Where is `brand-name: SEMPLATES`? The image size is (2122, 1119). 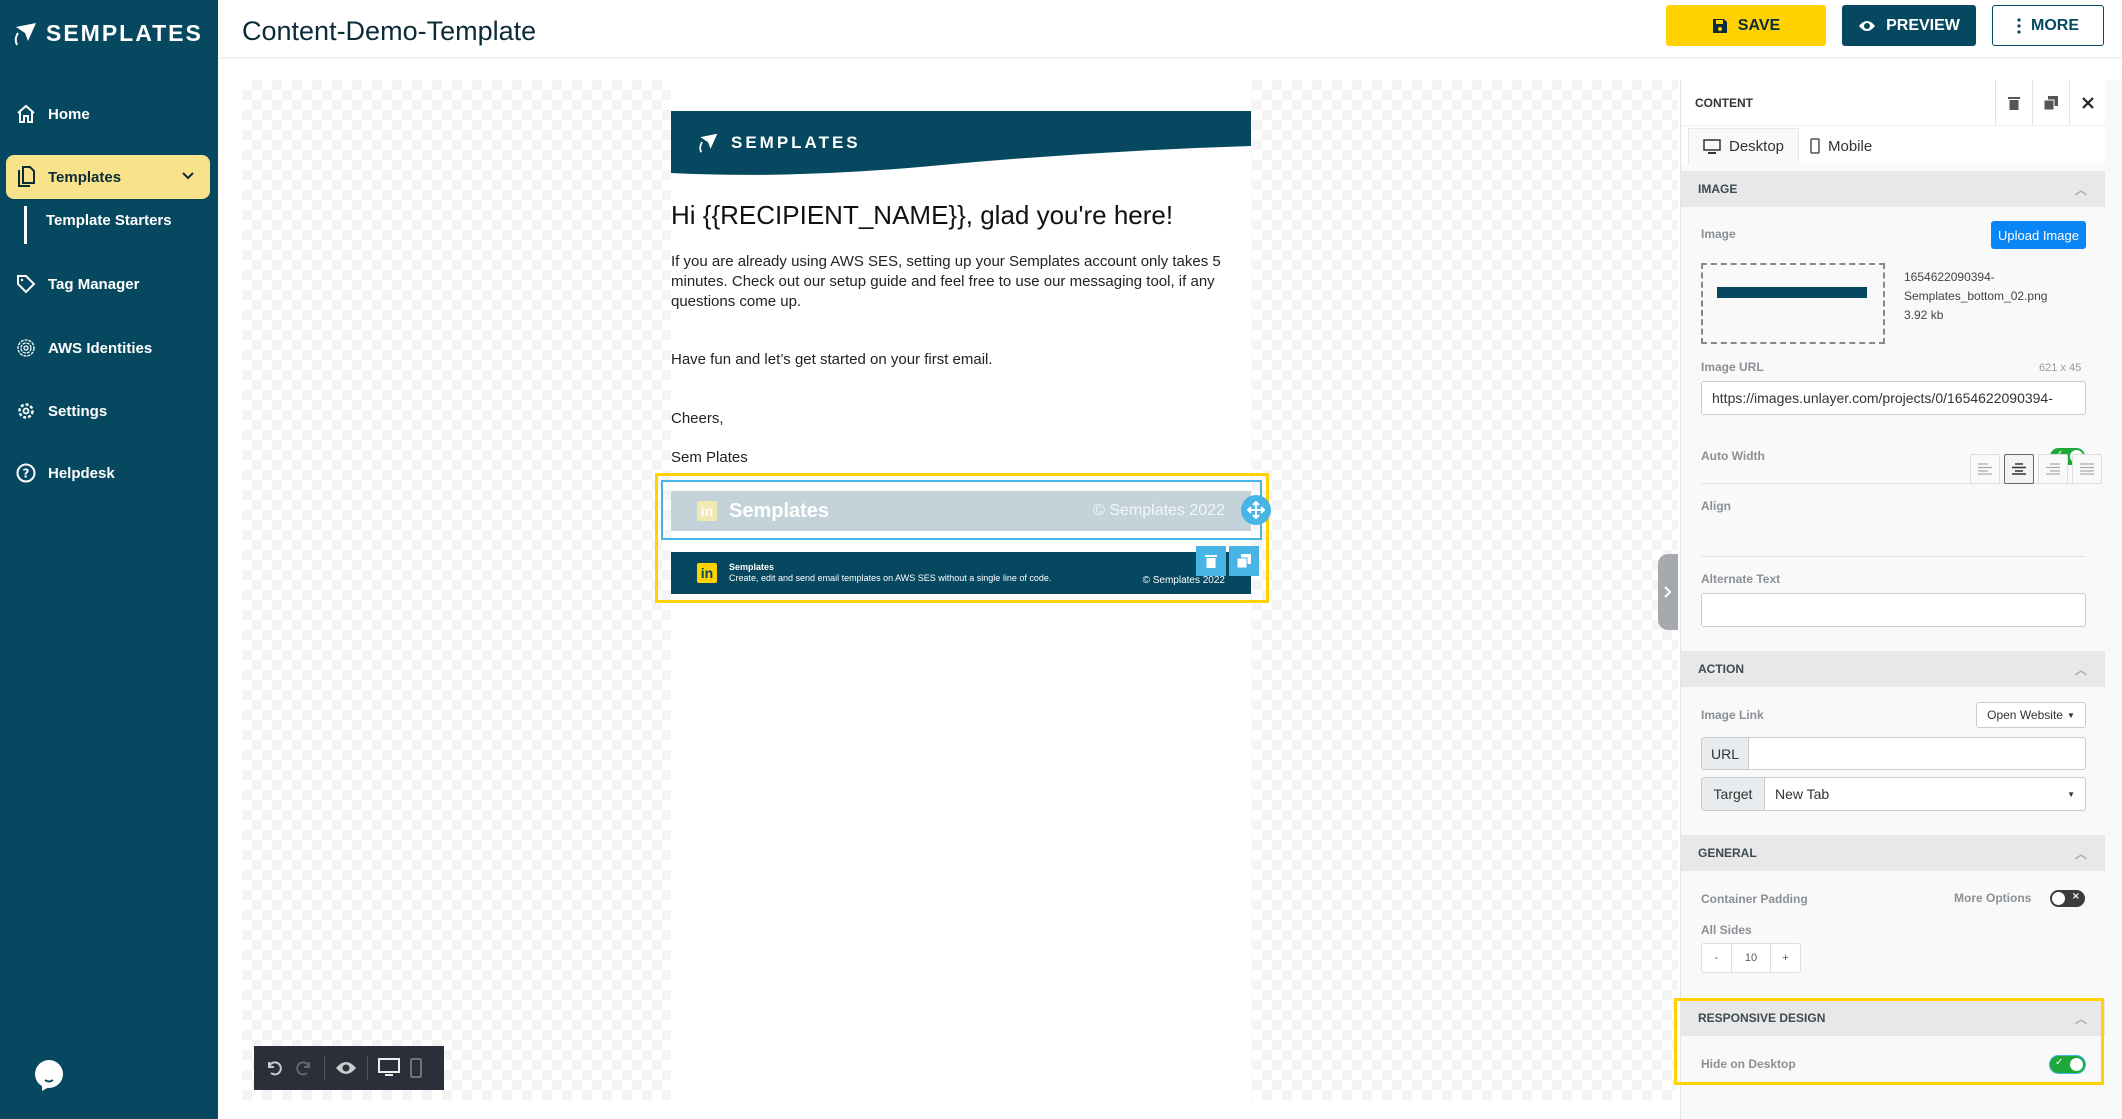
brand-name: SEMPLATES is located at coordinates (124, 33).